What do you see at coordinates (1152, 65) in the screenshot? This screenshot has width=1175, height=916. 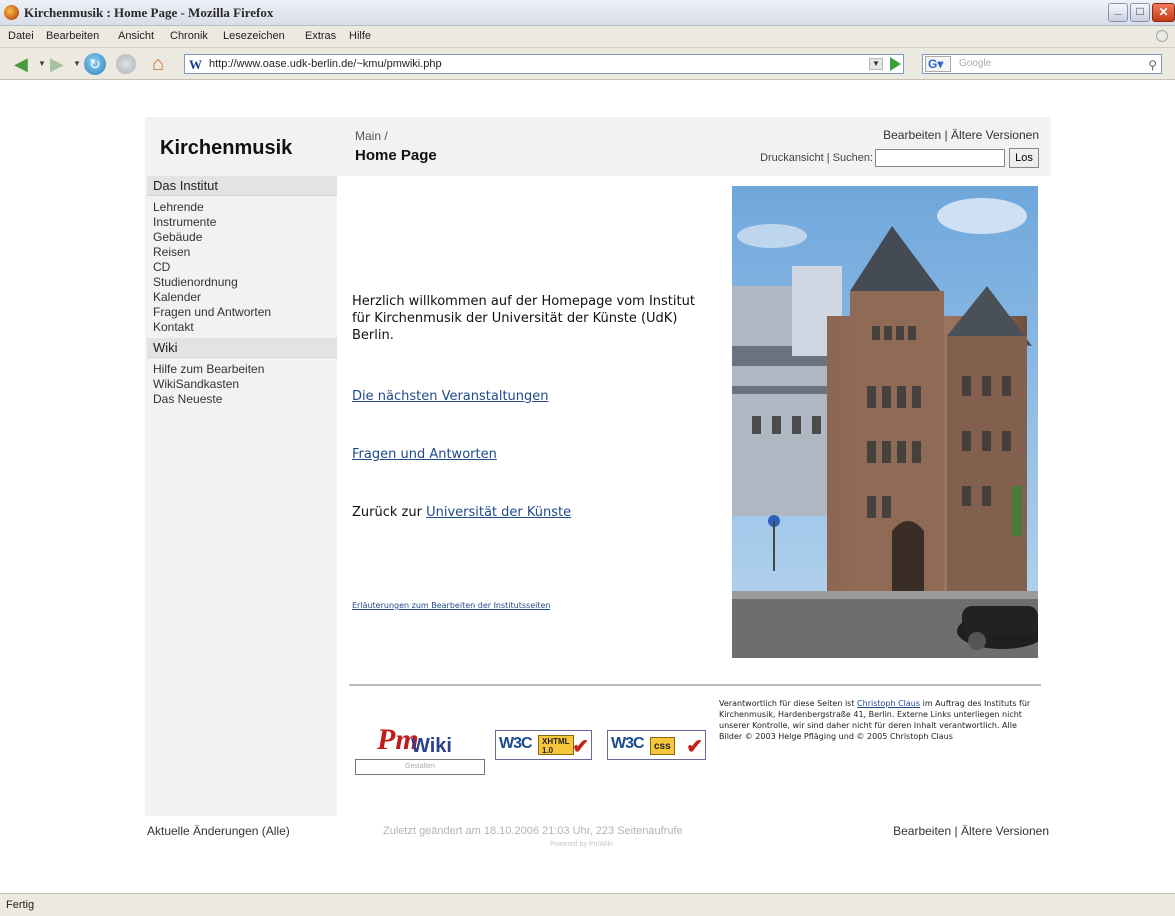 I see `search-icon: ⚲` at bounding box center [1152, 65].